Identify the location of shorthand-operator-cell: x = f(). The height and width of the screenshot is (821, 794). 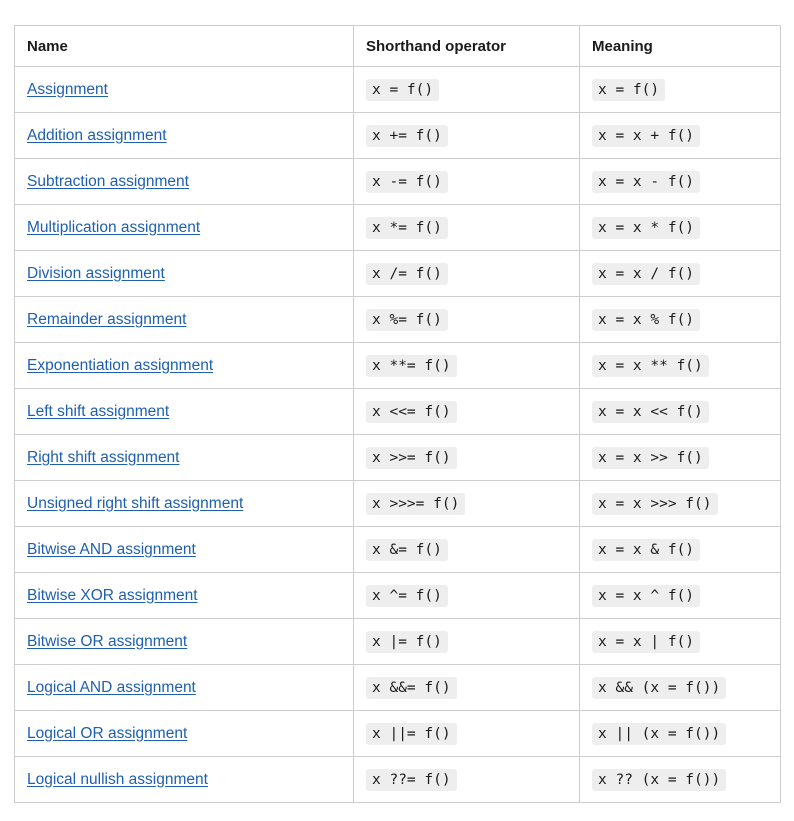
(466, 89).